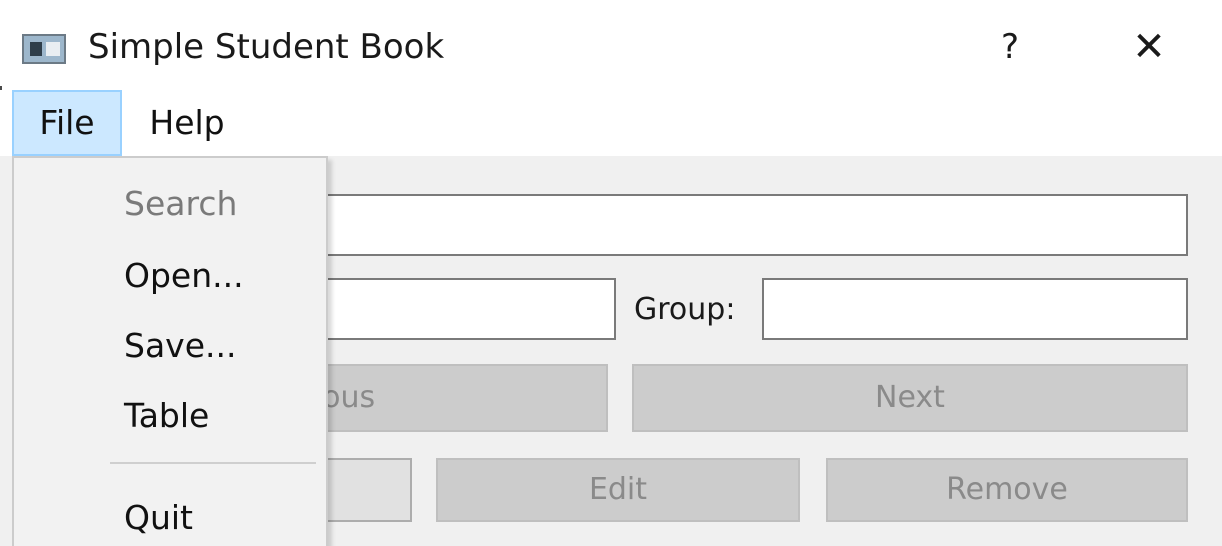  What do you see at coordinates (1149, 47) in the screenshot?
I see `close-button: ✕` at bounding box center [1149, 47].